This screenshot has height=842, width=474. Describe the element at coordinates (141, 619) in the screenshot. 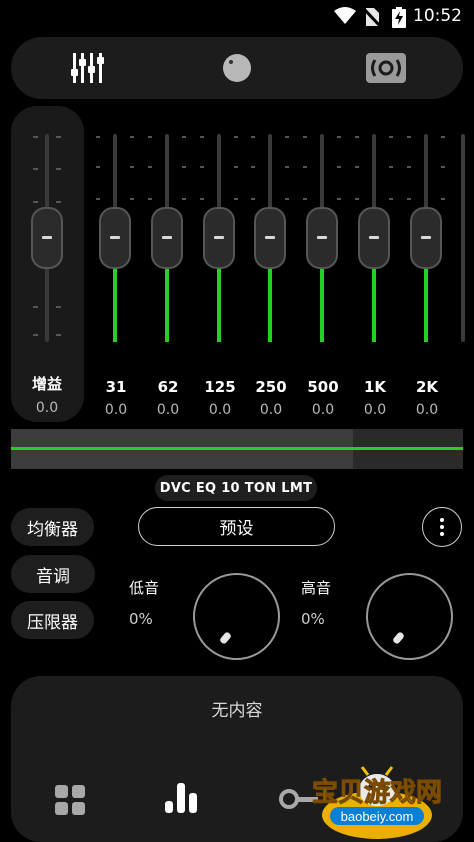

I see `bass-value: 0%` at that location.